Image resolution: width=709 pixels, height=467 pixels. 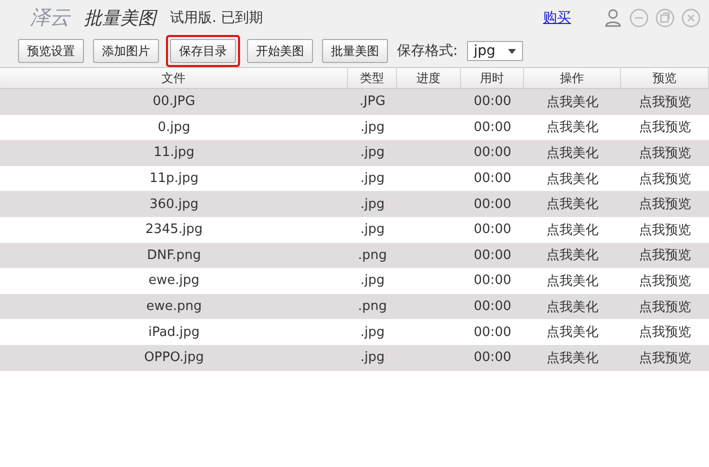 What do you see at coordinates (280, 51) in the screenshot?
I see `toolbar-button: 开始美图` at bounding box center [280, 51].